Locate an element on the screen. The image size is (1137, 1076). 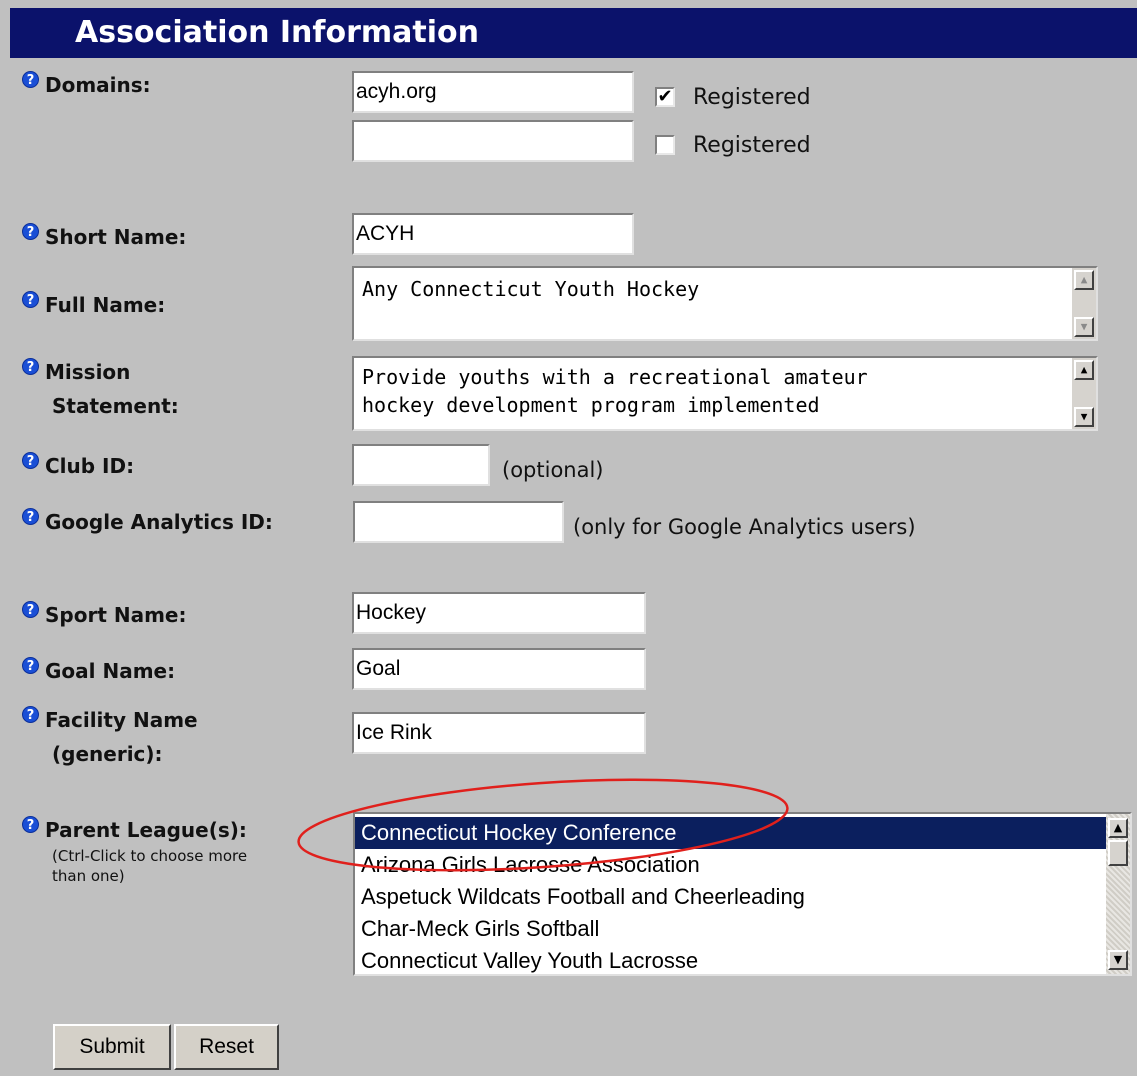
annotation-ellipse is located at coordinates (543, 825).